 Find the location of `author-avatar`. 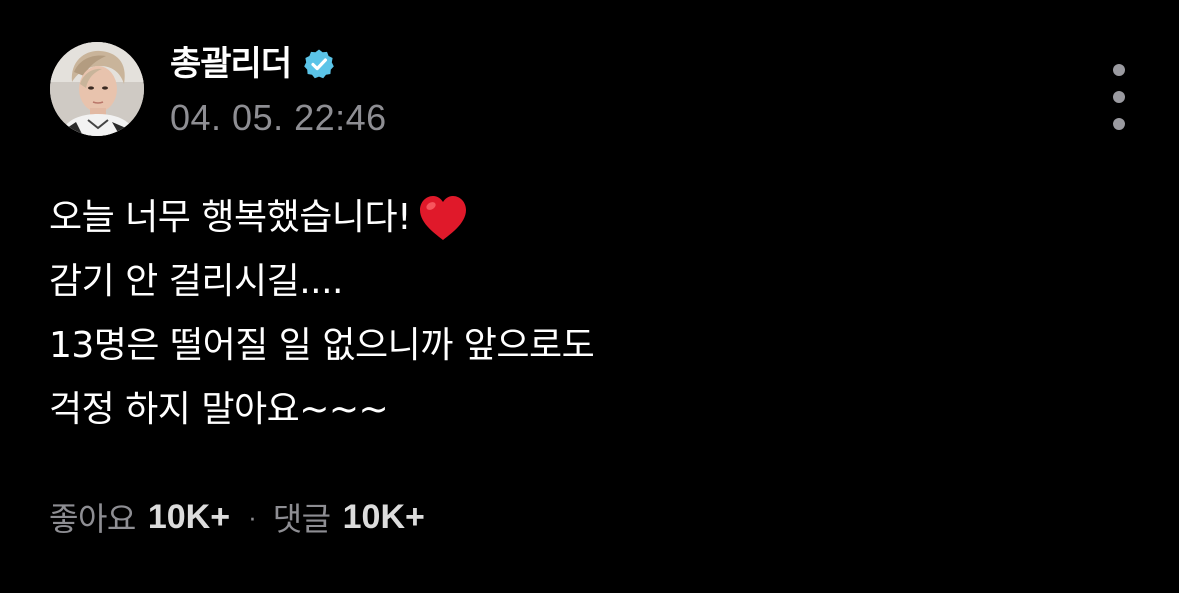

author-avatar is located at coordinates (97, 89).